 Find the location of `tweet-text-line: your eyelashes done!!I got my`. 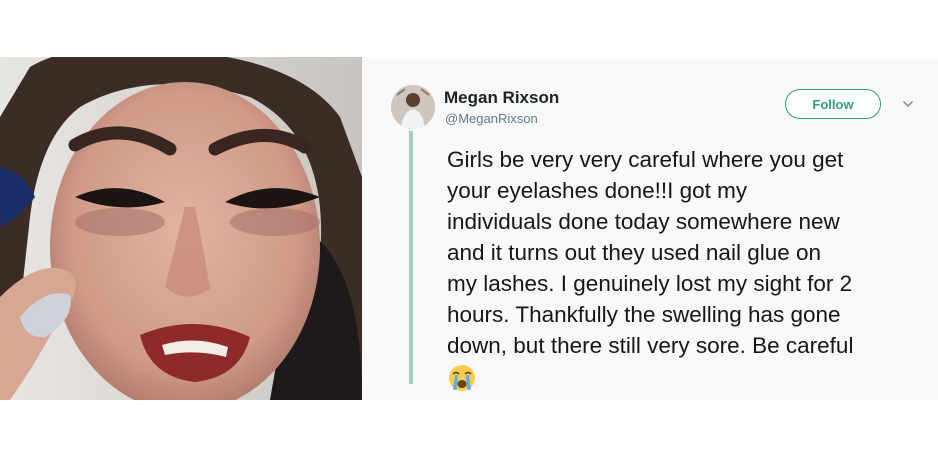

tweet-text-line: your eyelashes done!!I got my is located at coordinates (597, 190).